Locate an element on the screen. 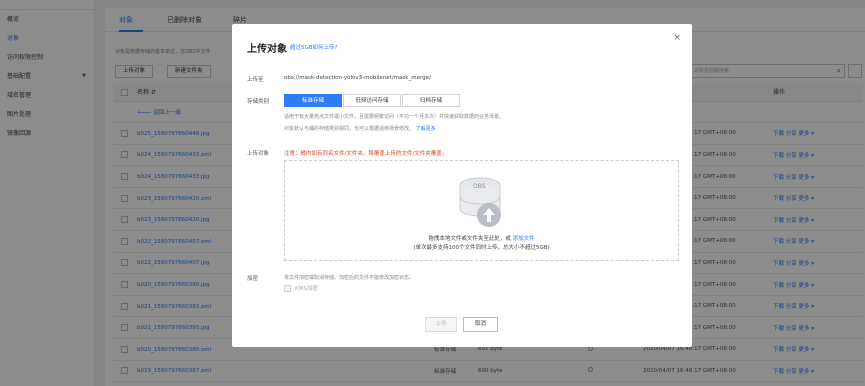 Image resolution: width=865 pixels, height=386 pixels. kms-option: KMS加密 is located at coordinates (301, 288).